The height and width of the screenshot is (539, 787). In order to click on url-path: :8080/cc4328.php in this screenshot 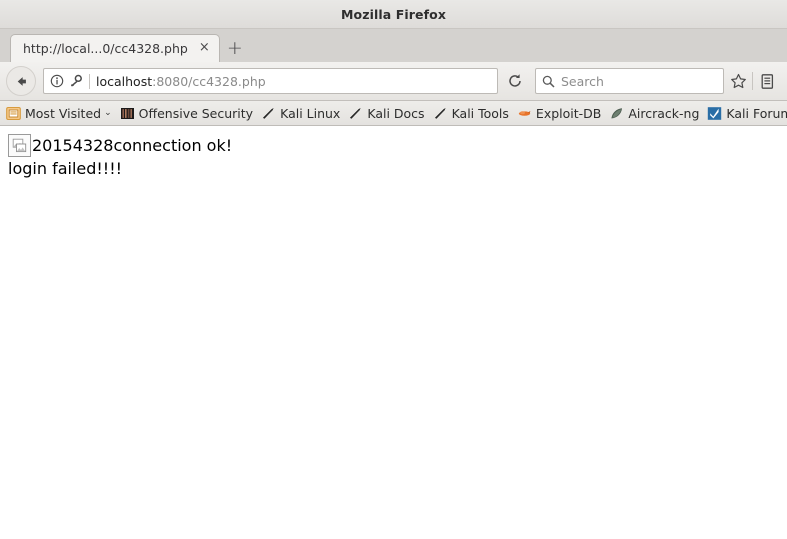, I will do `click(209, 81)`.